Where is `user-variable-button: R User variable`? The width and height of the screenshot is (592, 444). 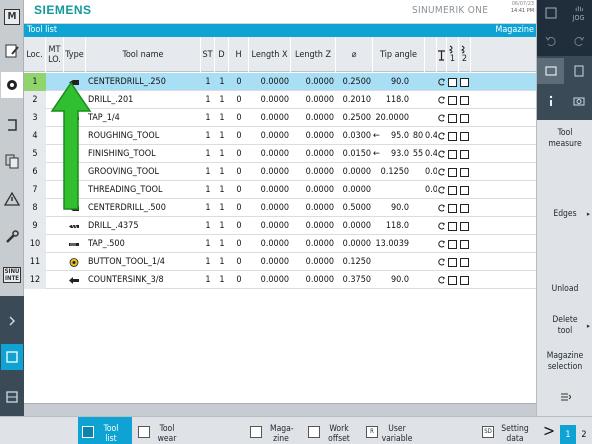 user-variable-button: R User variable is located at coordinates (390, 430).